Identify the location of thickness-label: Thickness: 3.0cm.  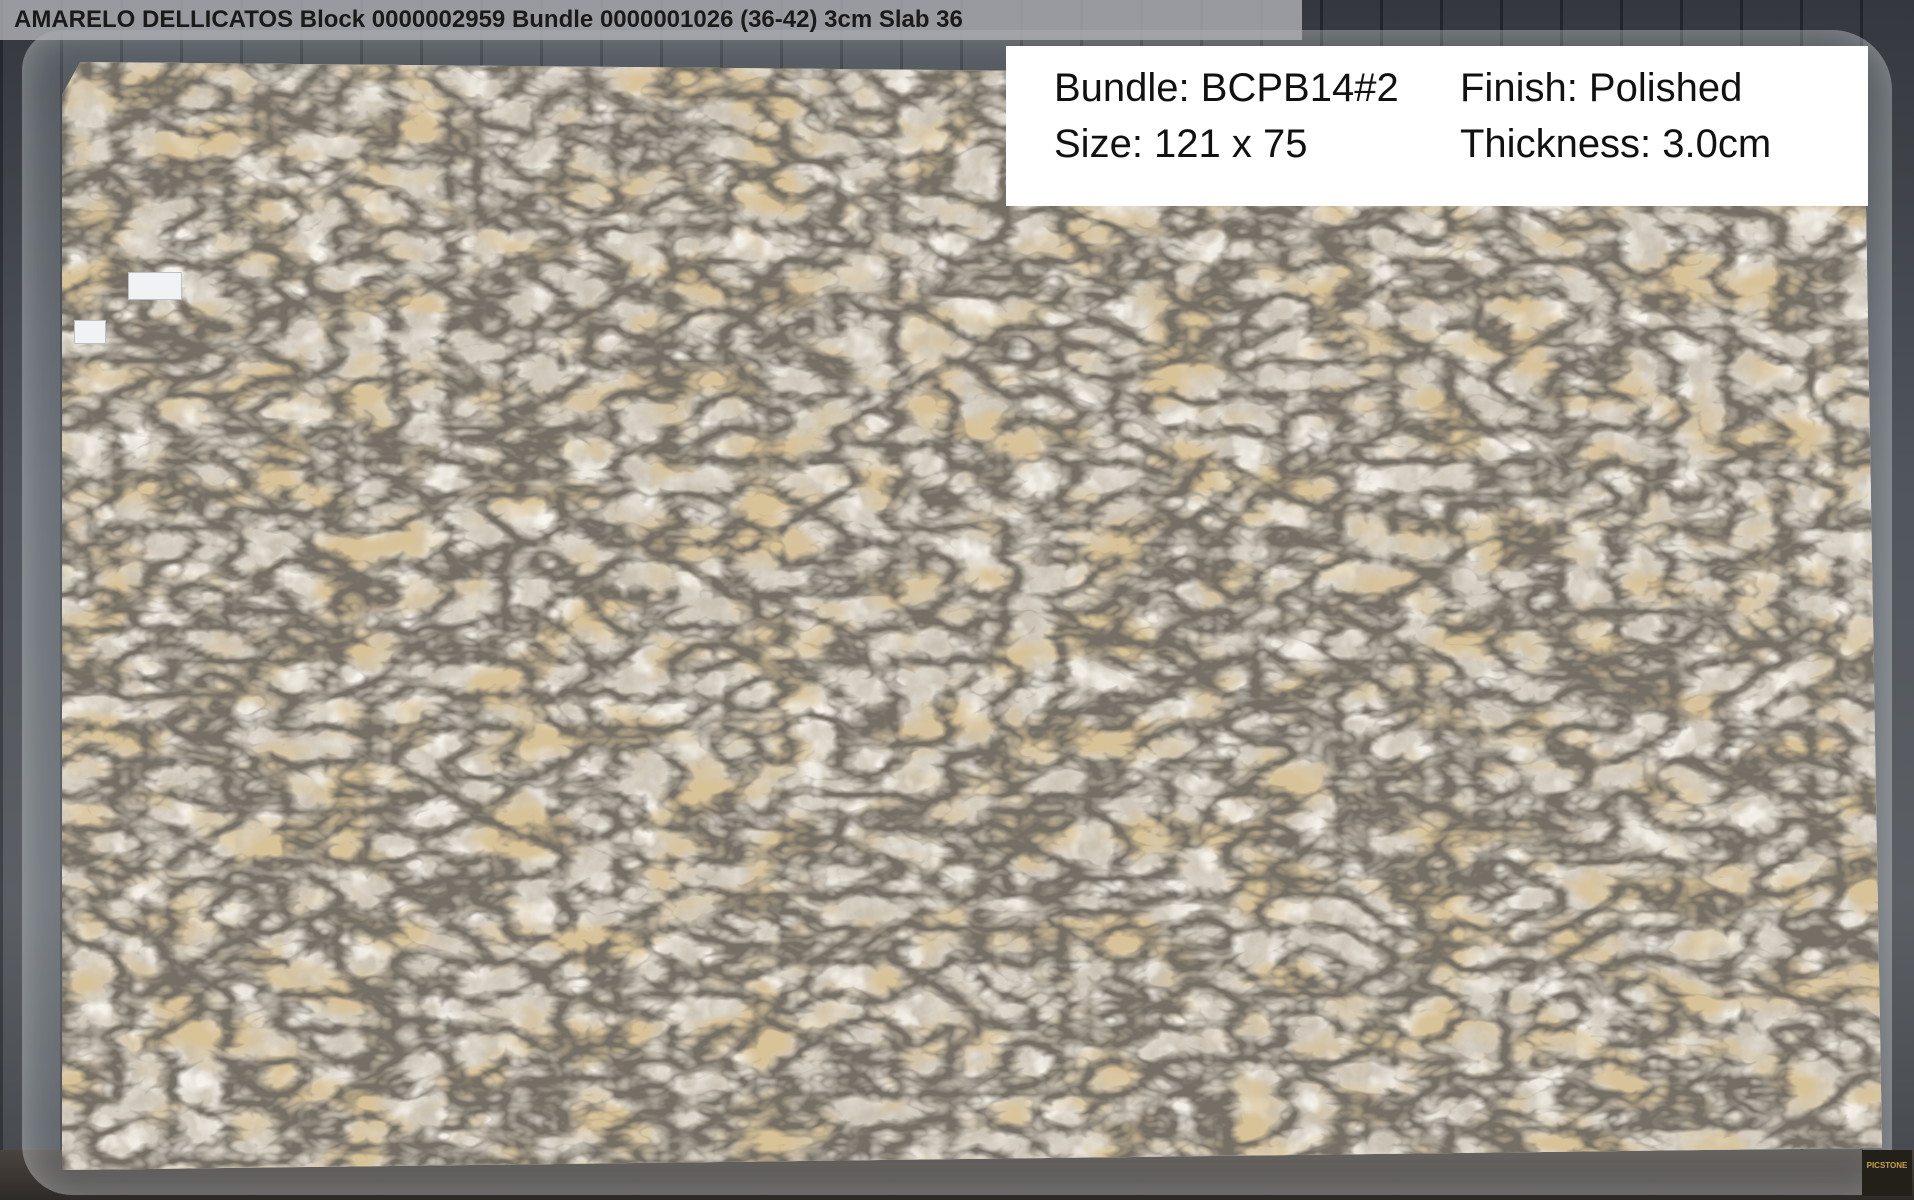
(1616, 144).